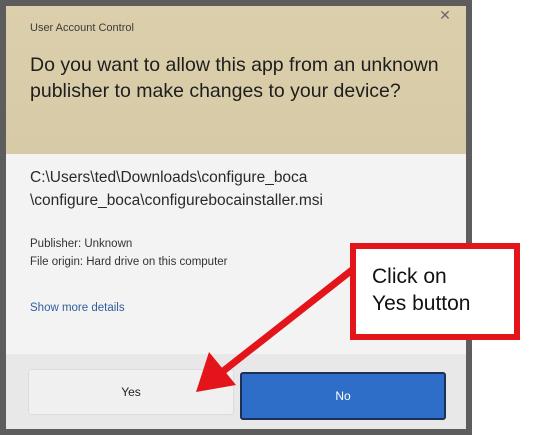 The width and height of the screenshot is (533, 435). Describe the element at coordinates (129, 262) in the screenshot. I see `file-origin-label: File origin: Hard drive on this computer` at that location.